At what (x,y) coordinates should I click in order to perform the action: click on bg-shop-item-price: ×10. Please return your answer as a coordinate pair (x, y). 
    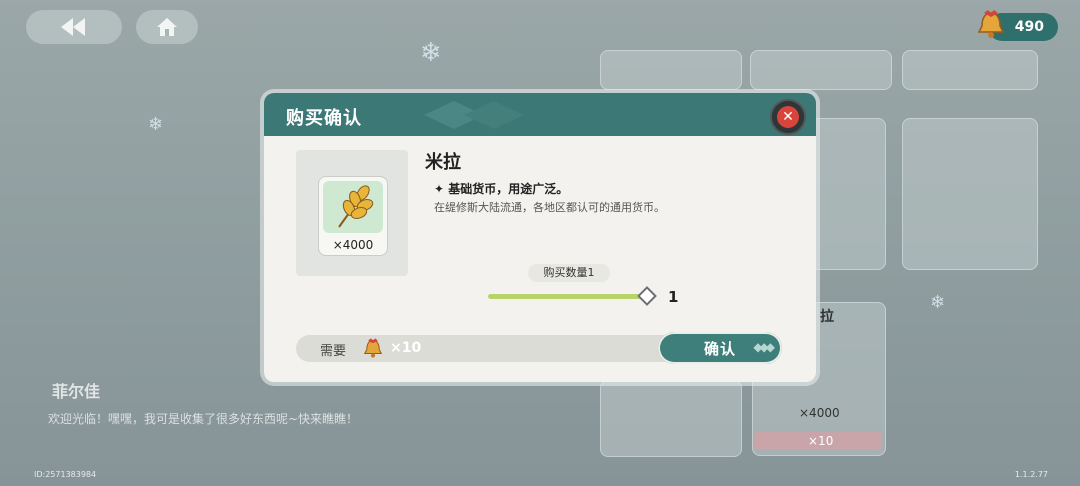
    Looking at the image, I should click on (821, 441).